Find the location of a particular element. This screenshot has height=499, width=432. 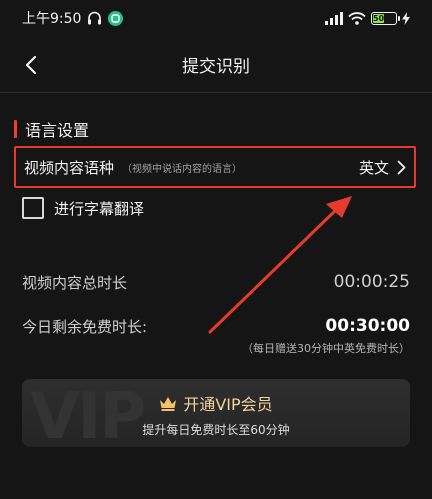

section-title: 语言设置 is located at coordinates (51, 129).